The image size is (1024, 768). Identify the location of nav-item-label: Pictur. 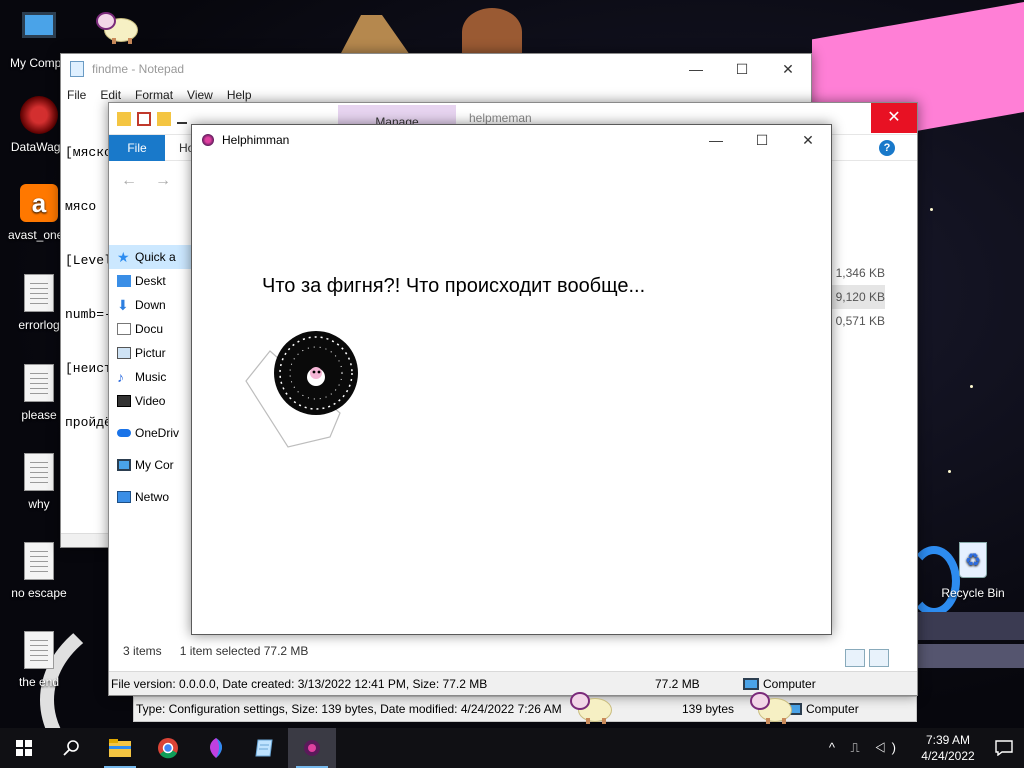
(150, 353).